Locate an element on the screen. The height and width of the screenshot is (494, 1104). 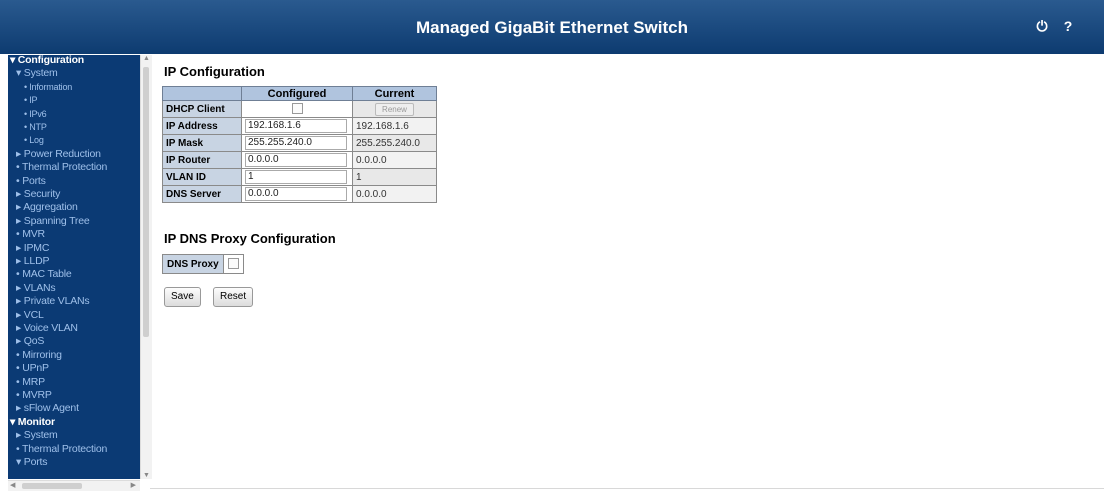
vlan-id-input: 1 is located at coordinates (296, 177).